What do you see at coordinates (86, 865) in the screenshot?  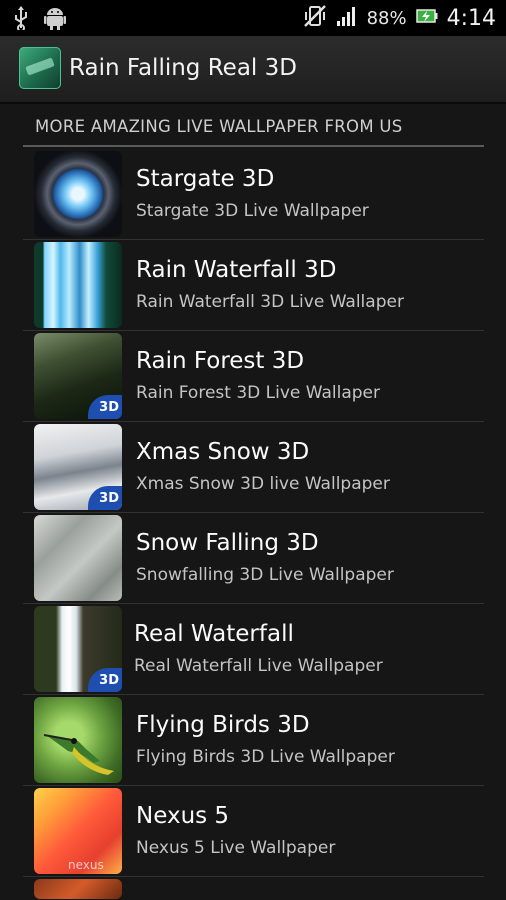 I see `nexus-watermark: nexus` at bounding box center [86, 865].